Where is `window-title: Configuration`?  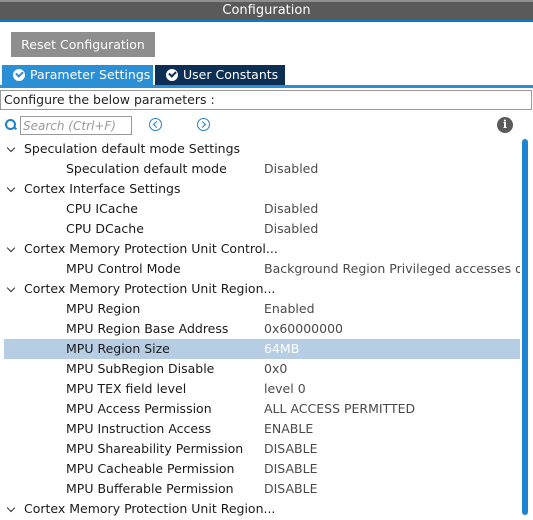 window-title: Configuration is located at coordinates (266, 10).